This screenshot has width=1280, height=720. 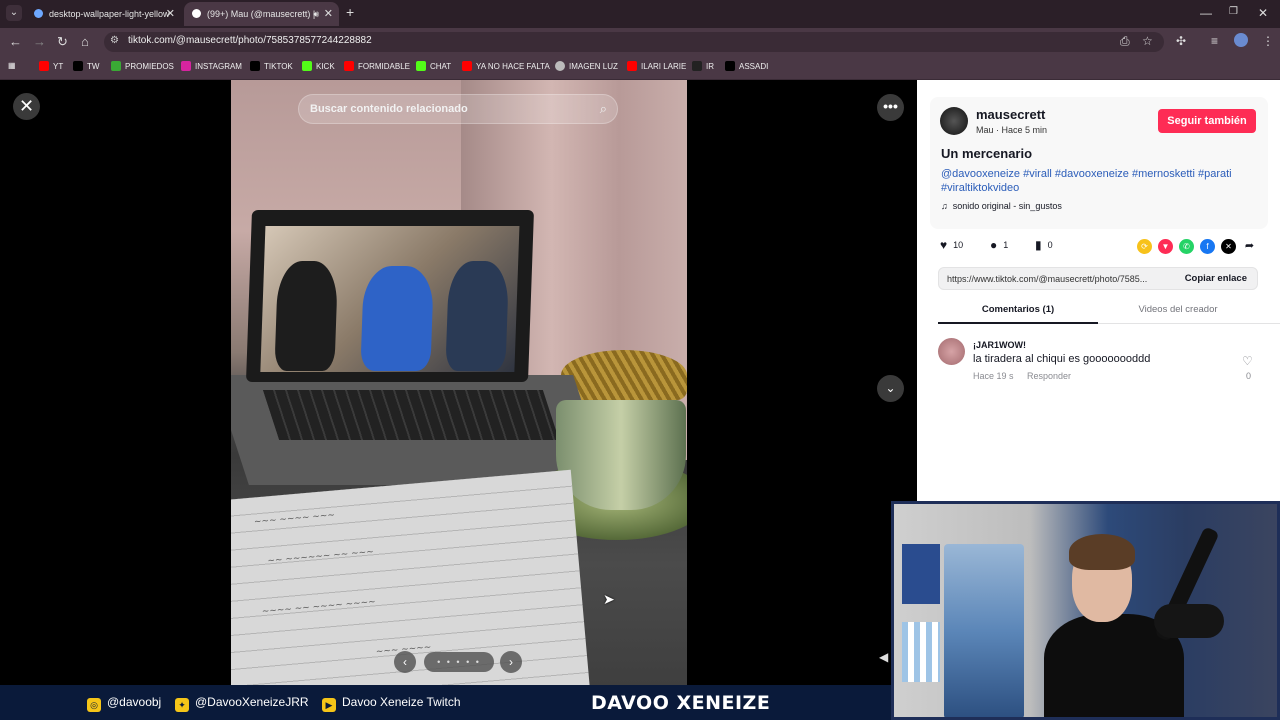 What do you see at coordinates (39, 41) in the screenshot?
I see `forward-icon: →` at bounding box center [39, 41].